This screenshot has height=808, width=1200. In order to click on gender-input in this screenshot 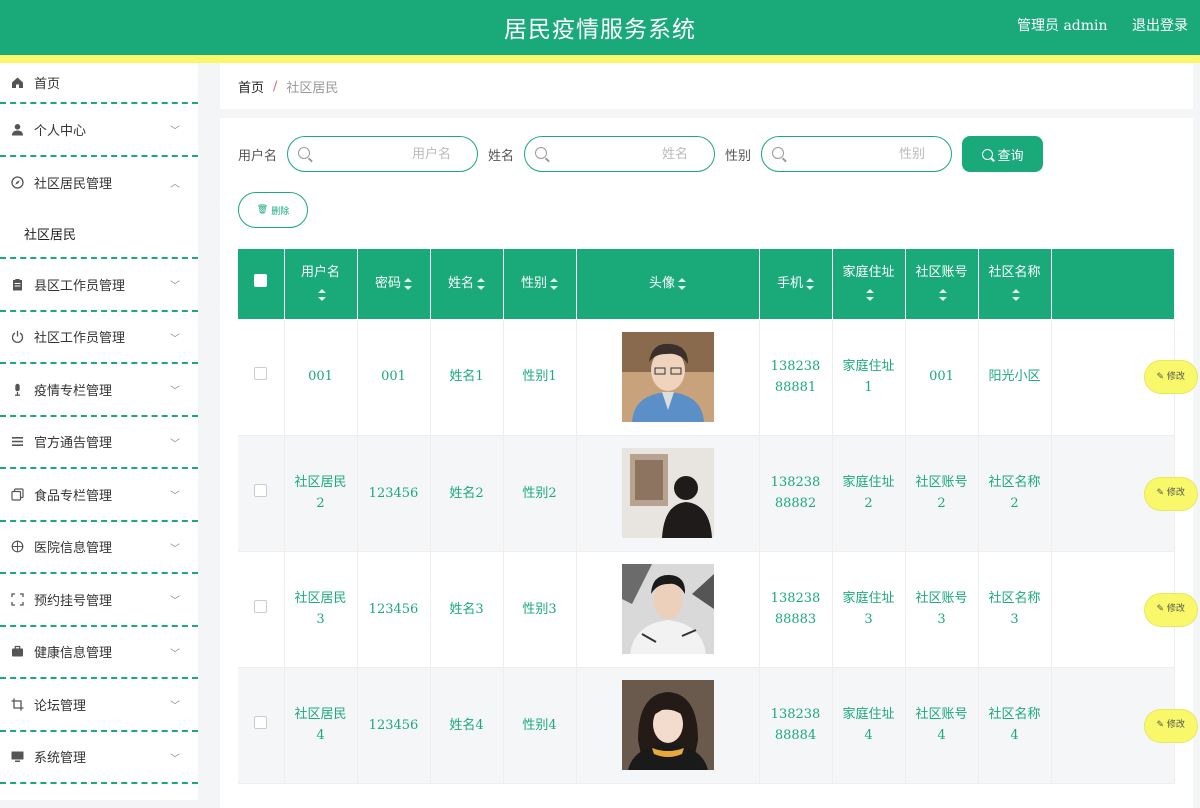, I will do `click(857, 154)`.